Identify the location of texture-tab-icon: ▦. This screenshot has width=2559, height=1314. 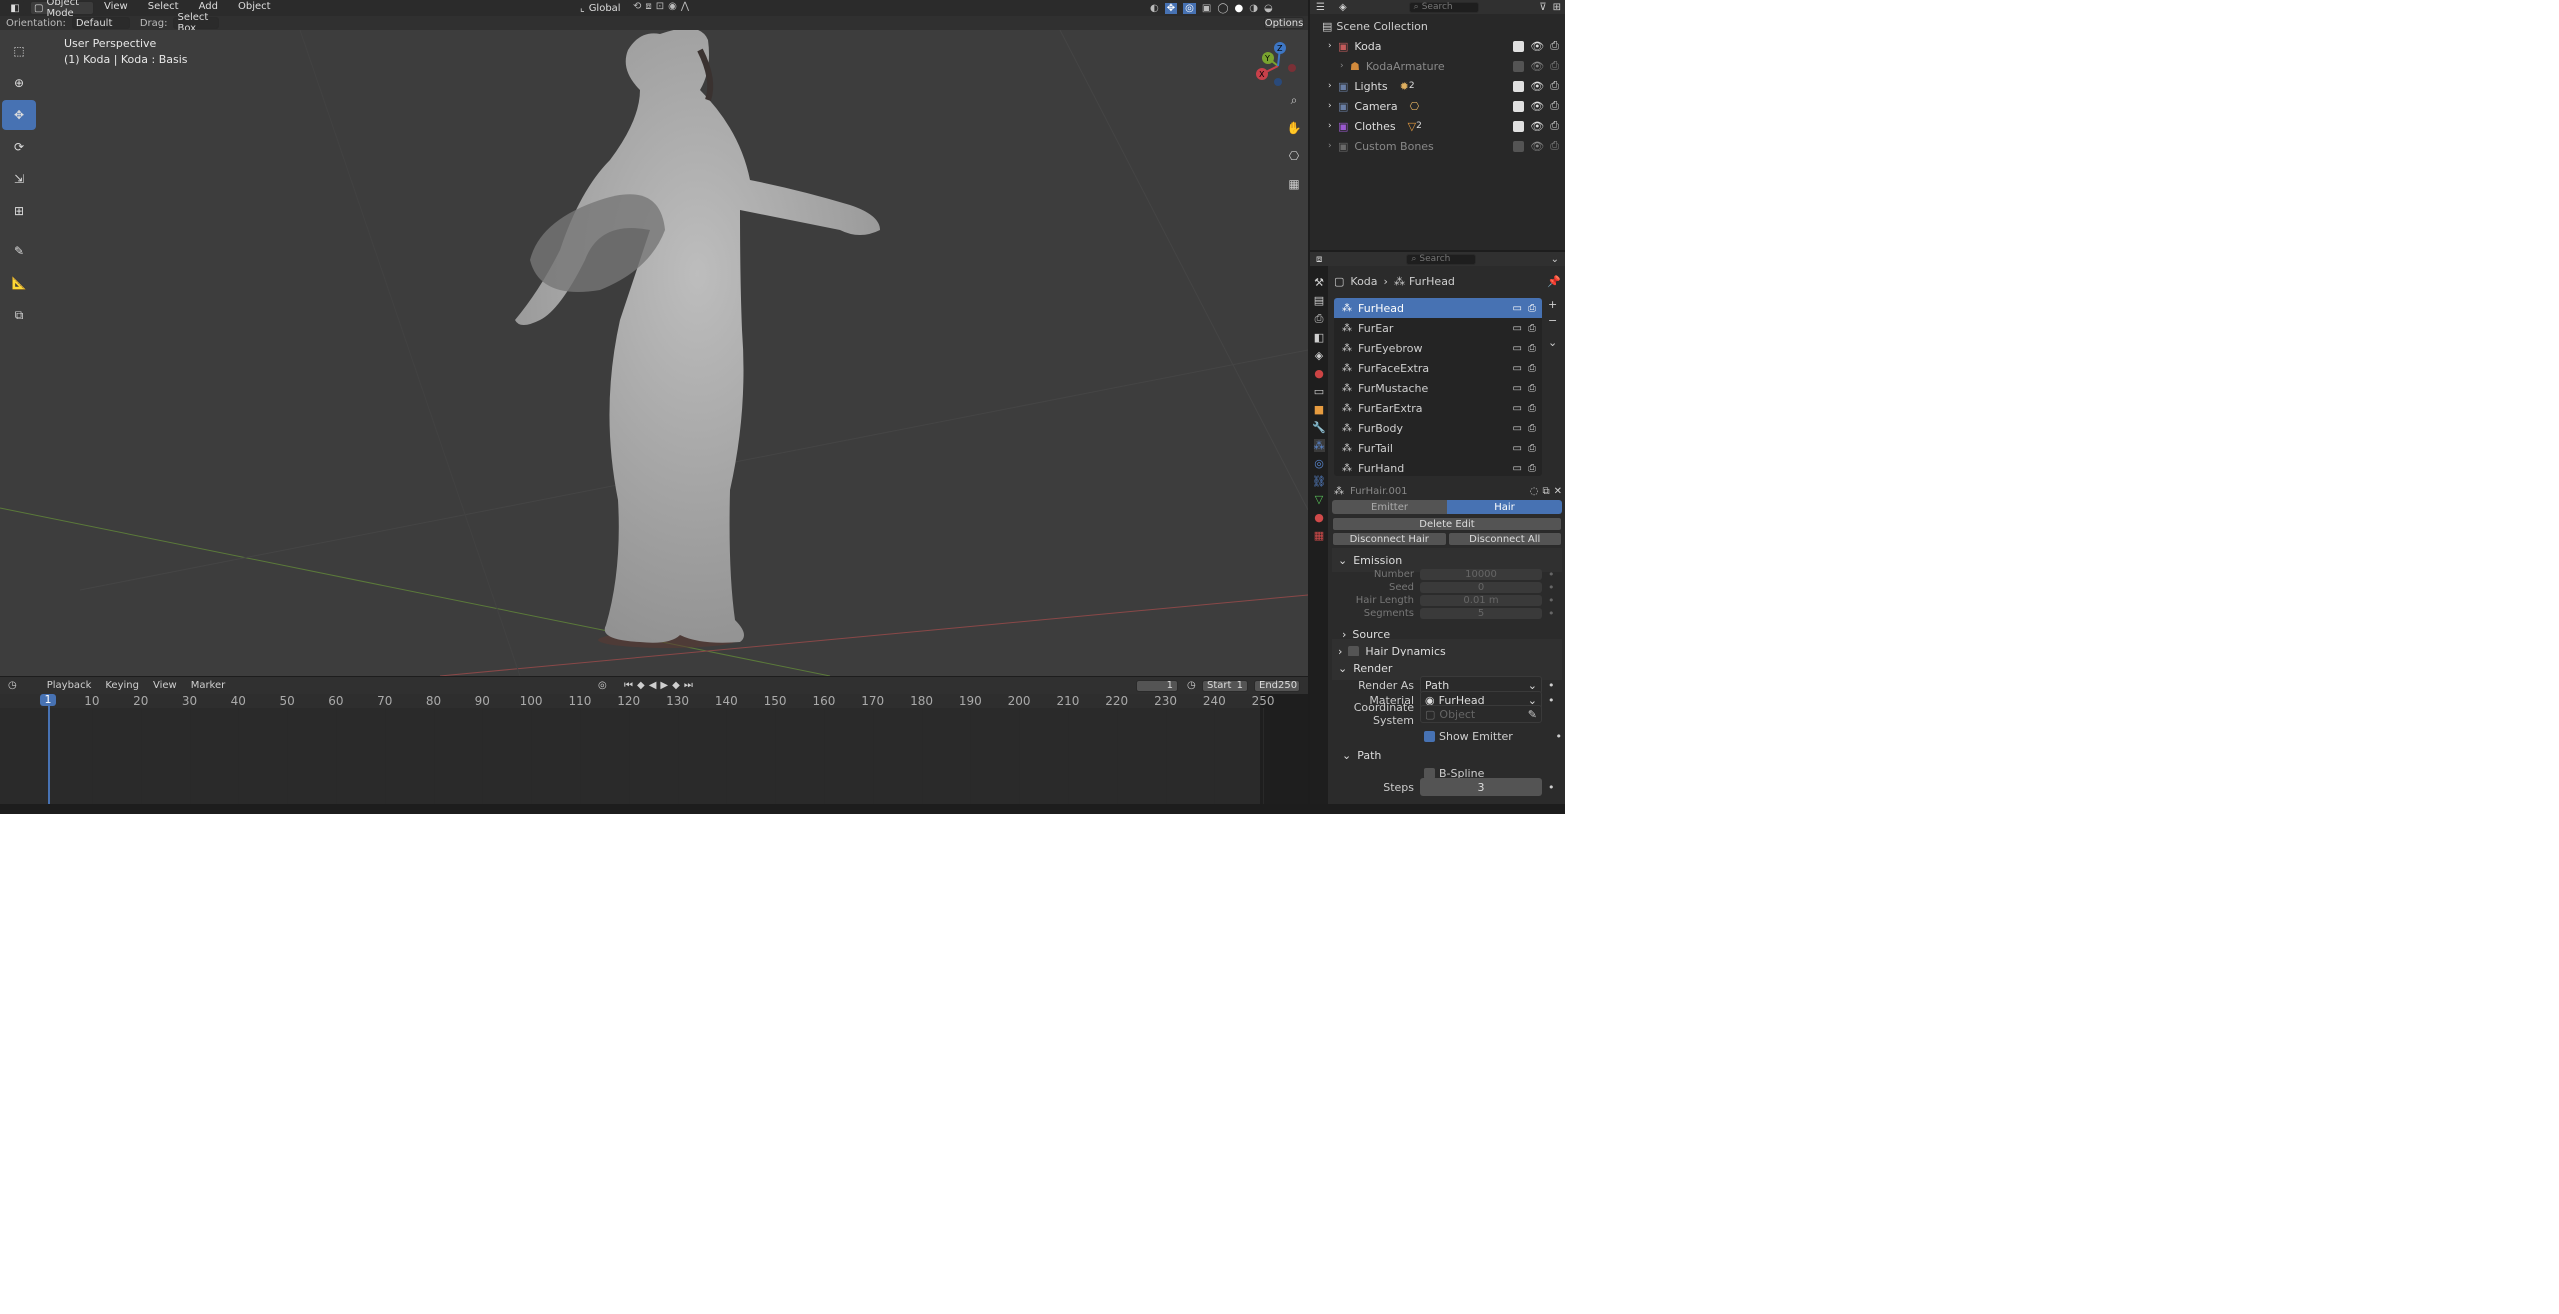
(1319, 535).